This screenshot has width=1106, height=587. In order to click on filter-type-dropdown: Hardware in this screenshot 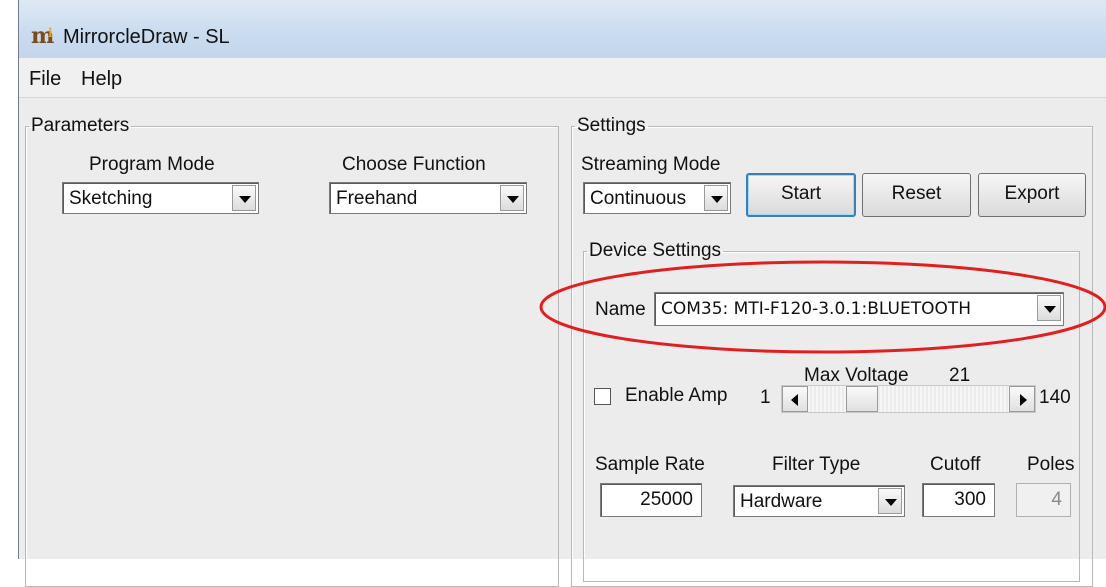, I will do `click(819, 501)`.